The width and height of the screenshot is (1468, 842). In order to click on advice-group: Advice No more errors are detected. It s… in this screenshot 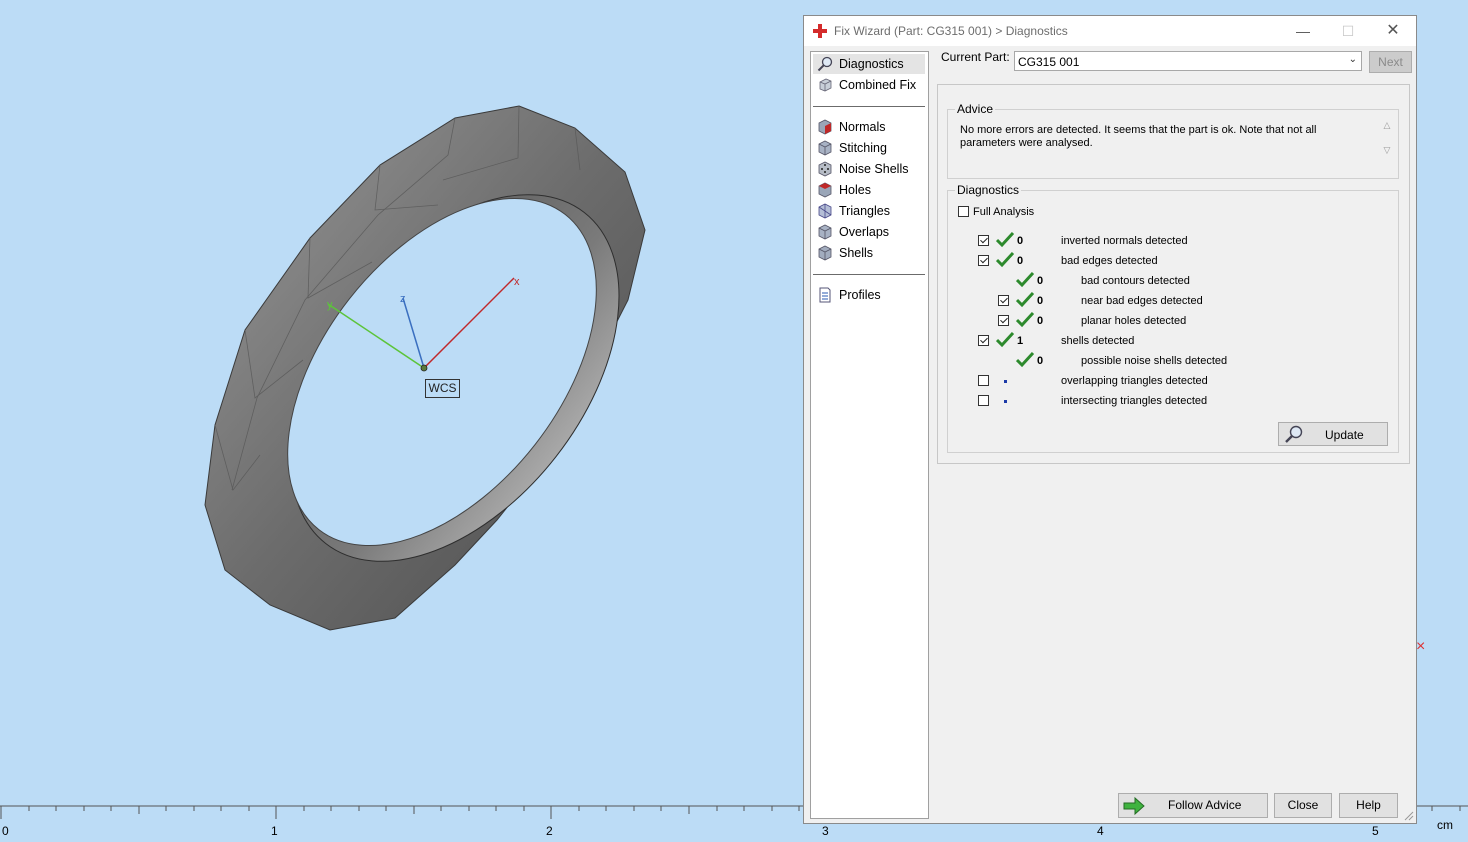, I will do `click(1173, 140)`.